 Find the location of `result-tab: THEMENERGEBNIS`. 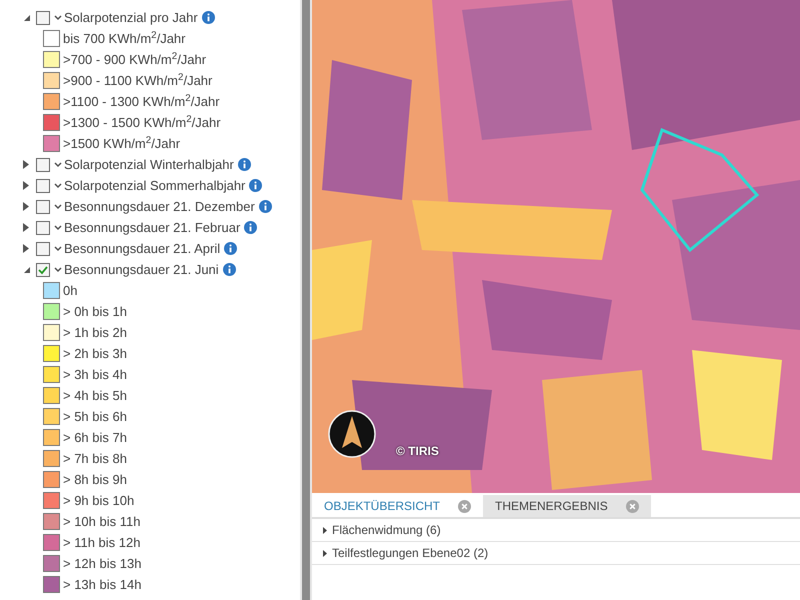

result-tab: THEMENERGEBNIS is located at coordinates (567, 506).